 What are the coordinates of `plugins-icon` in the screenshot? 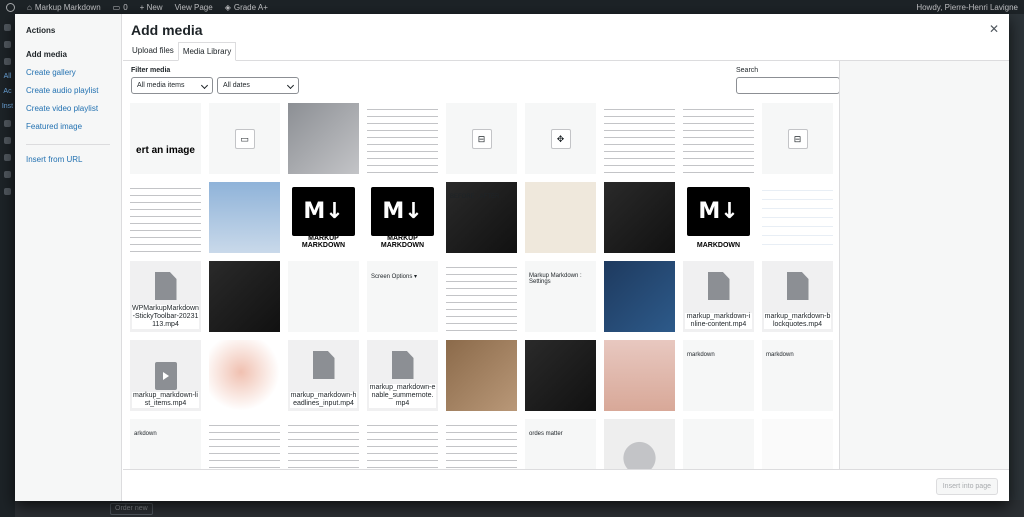 It's located at (7, 140).